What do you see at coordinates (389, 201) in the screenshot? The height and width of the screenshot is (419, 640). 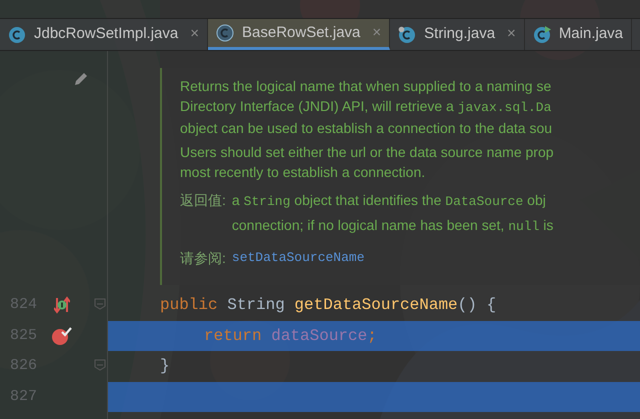 I see `doc-text-line: a String object that identifies the DataSource obj` at bounding box center [389, 201].